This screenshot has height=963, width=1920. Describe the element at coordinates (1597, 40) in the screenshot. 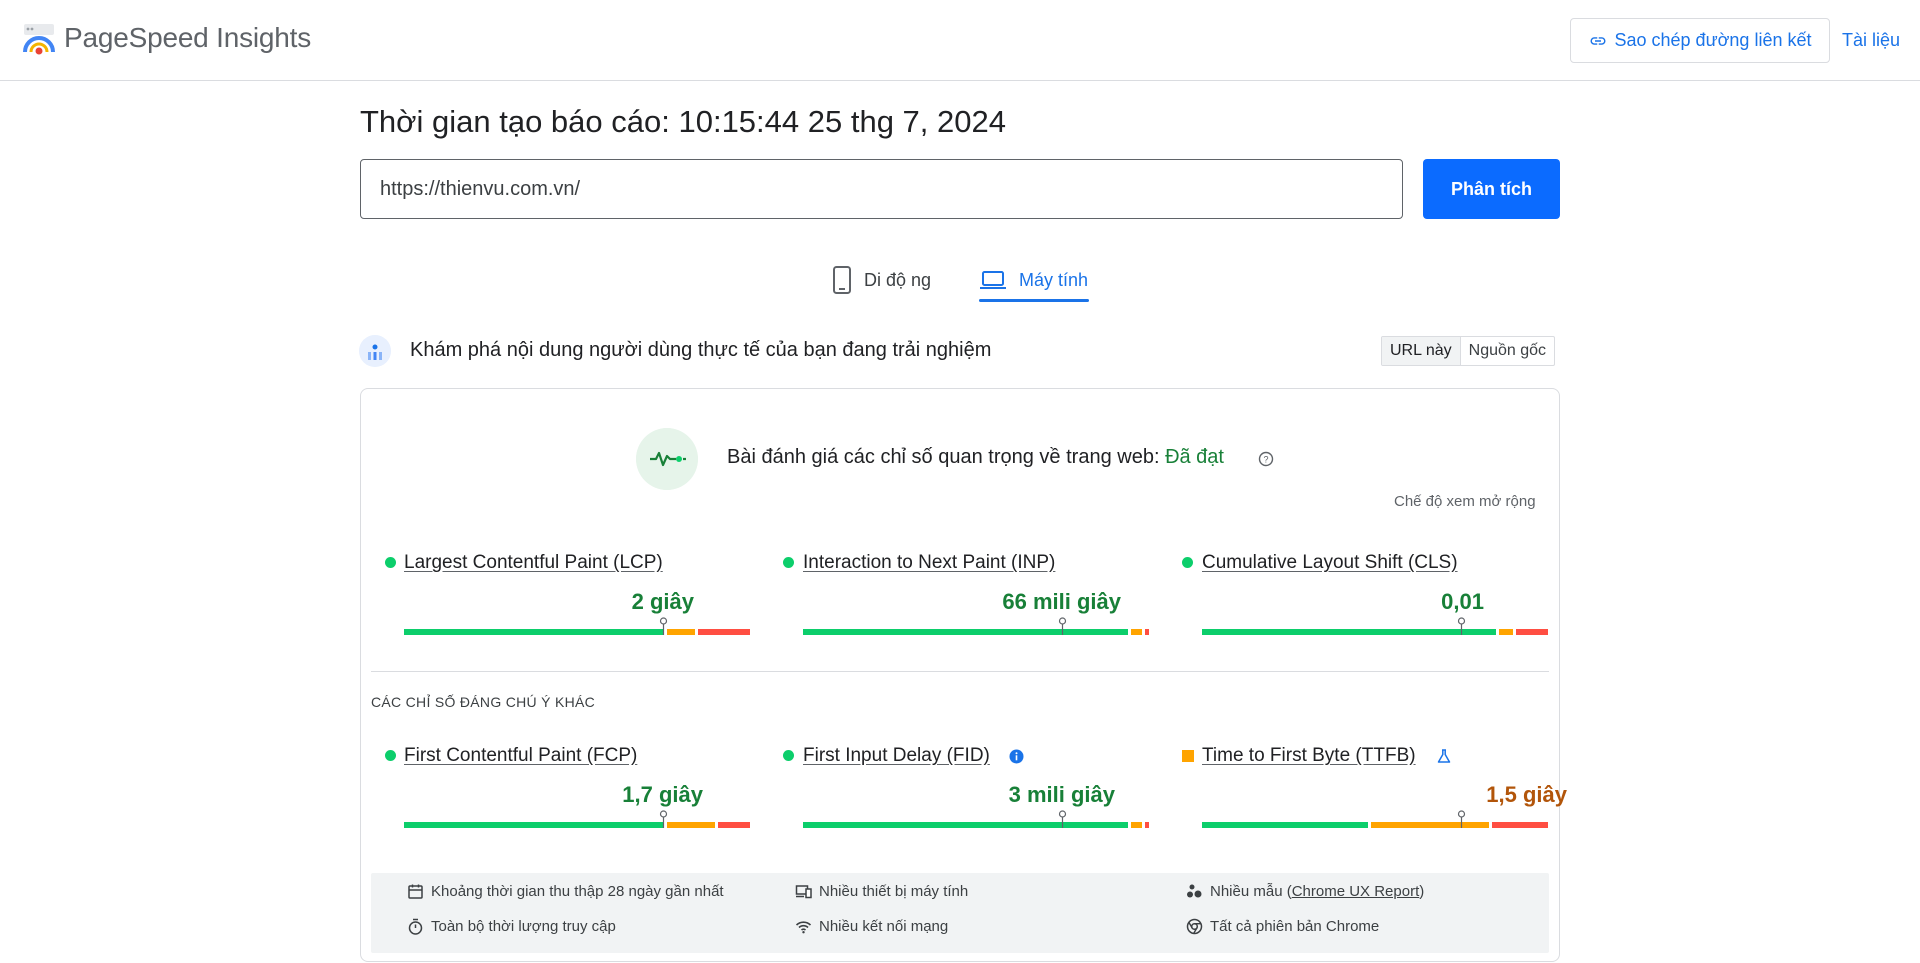

I see `link-icon` at that location.